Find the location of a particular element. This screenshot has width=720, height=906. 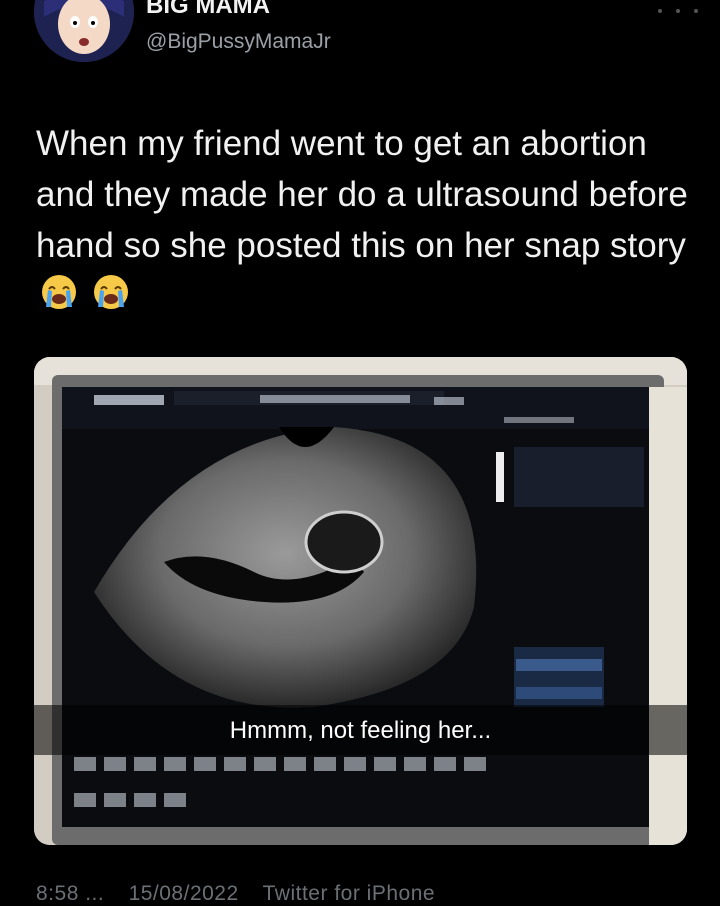

more-options-icon is located at coordinates (678, 11).